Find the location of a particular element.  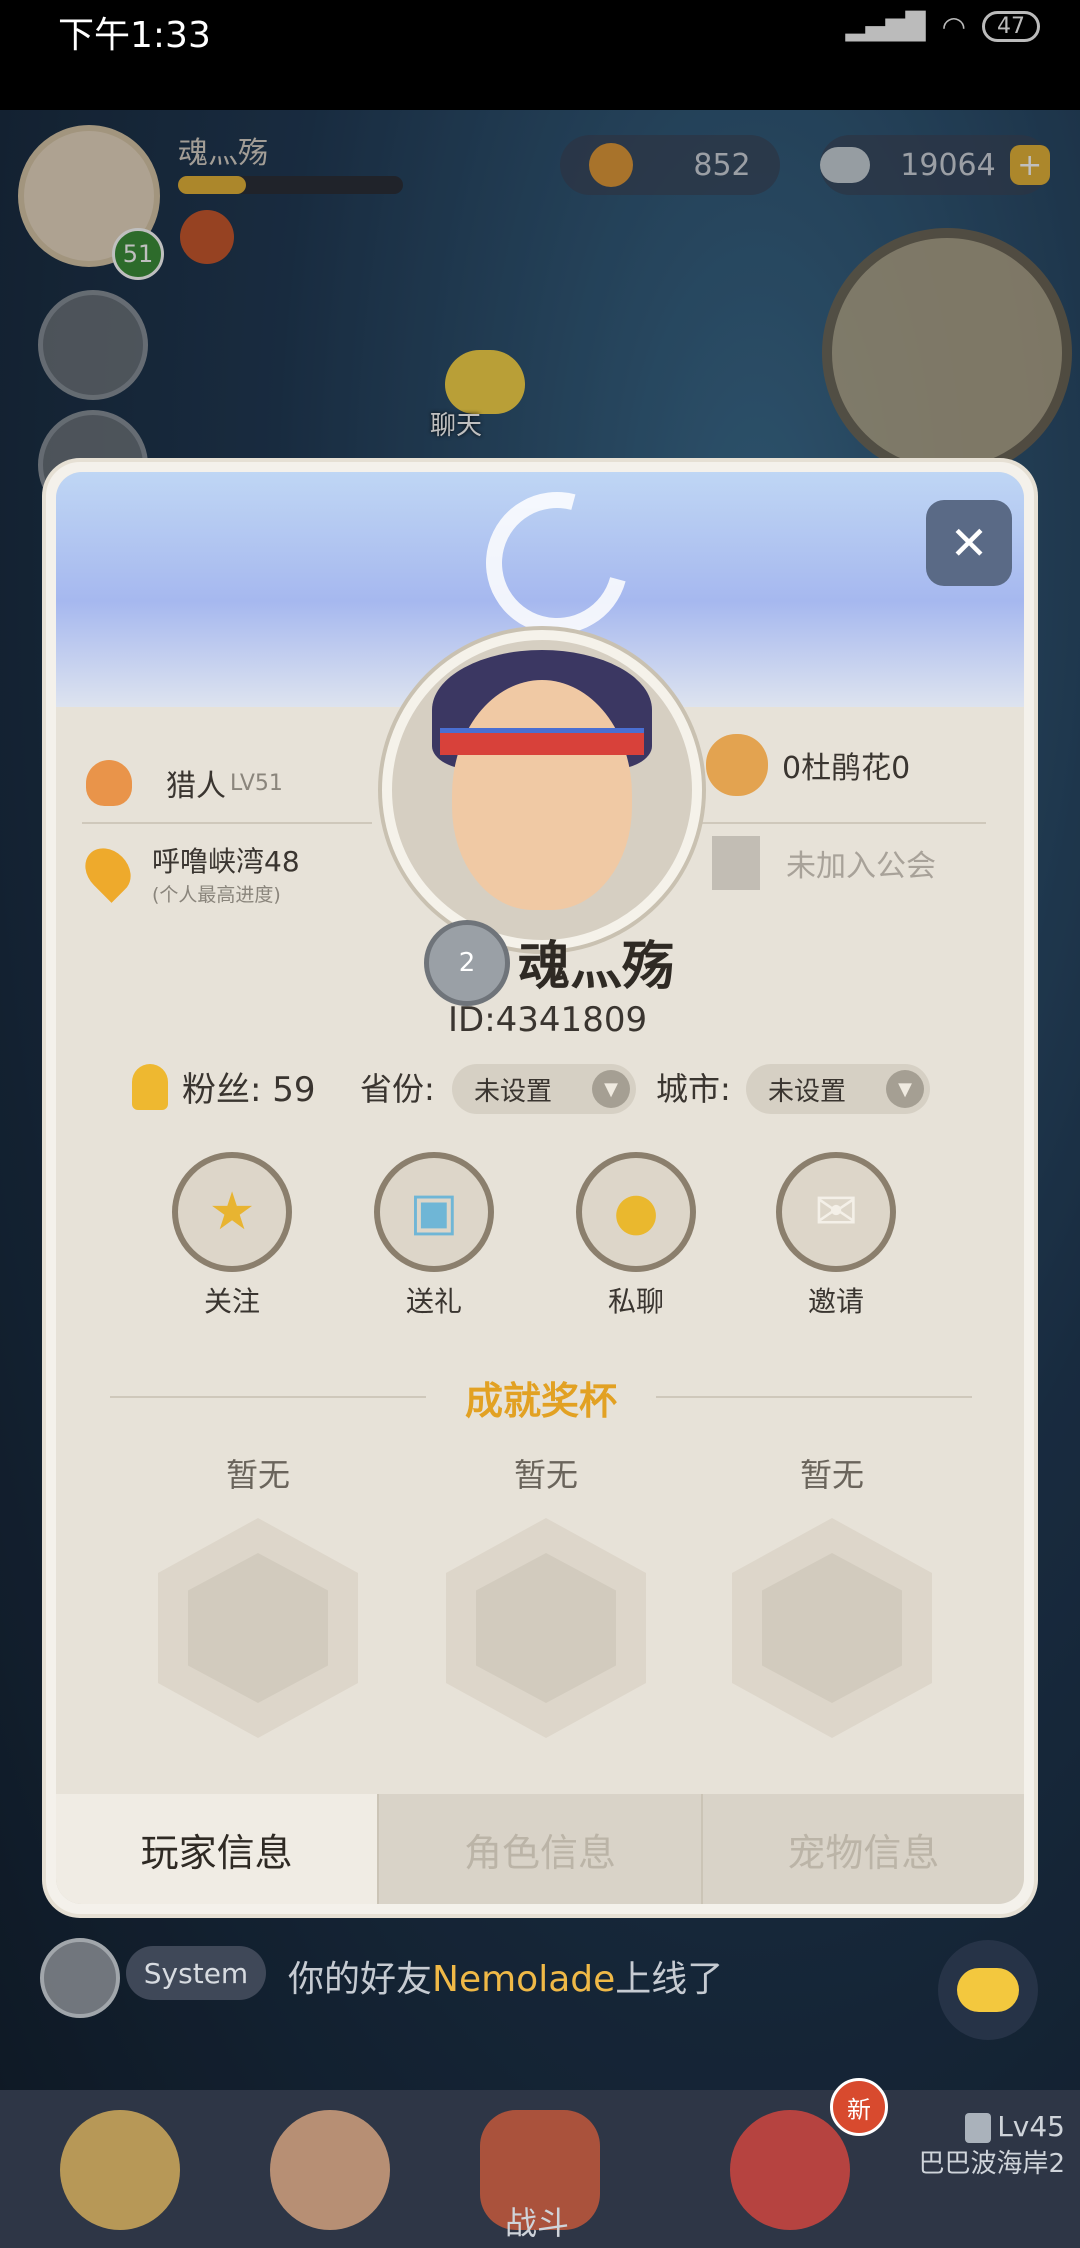

status-icons: ▂▄▆█ ◠ 47 is located at coordinates (943, 26).